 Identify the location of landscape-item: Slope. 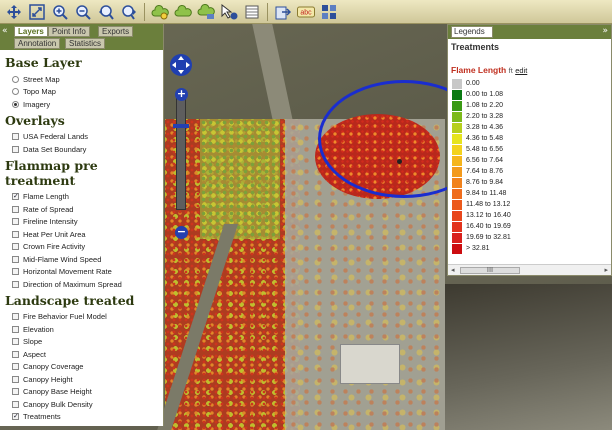
(84, 342).